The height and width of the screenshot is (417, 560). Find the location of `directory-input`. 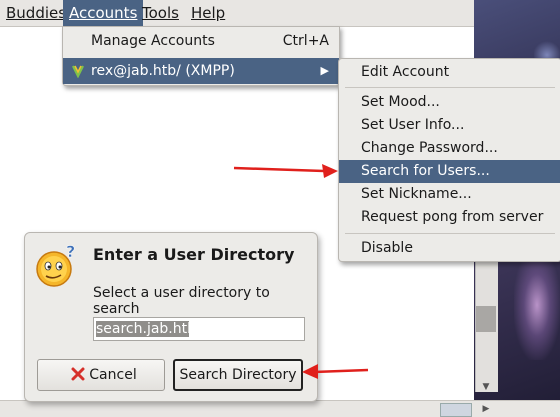

directory-input is located at coordinates (196, 329).